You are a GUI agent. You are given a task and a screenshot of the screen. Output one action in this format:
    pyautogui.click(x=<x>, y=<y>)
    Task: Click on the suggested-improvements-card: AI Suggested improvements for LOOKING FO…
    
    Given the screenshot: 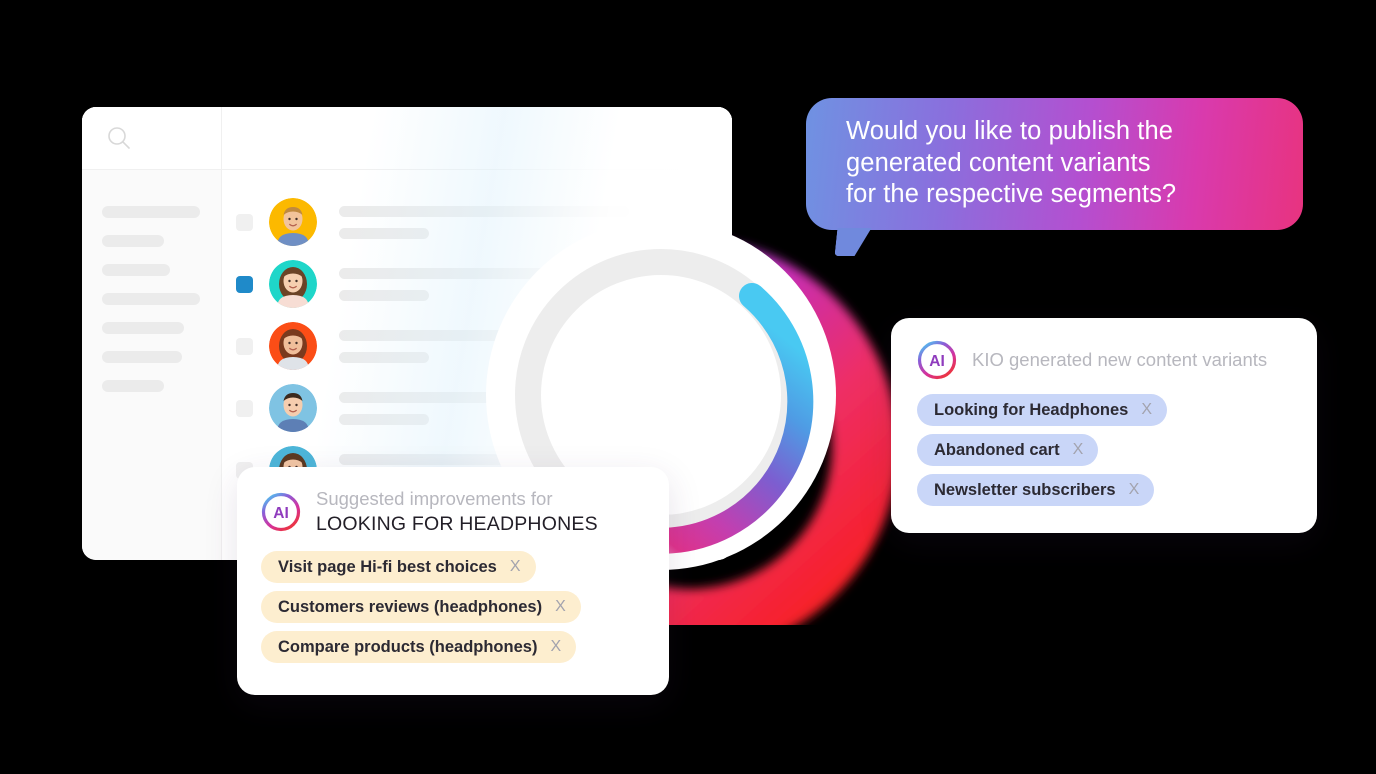 What is the action you would take?
    pyautogui.click(x=453, y=581)
    